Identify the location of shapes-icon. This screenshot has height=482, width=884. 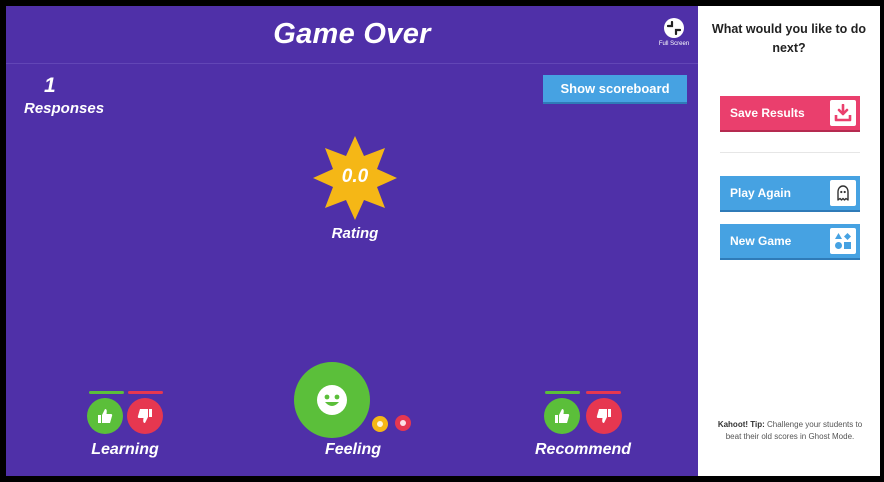
(843, 241).